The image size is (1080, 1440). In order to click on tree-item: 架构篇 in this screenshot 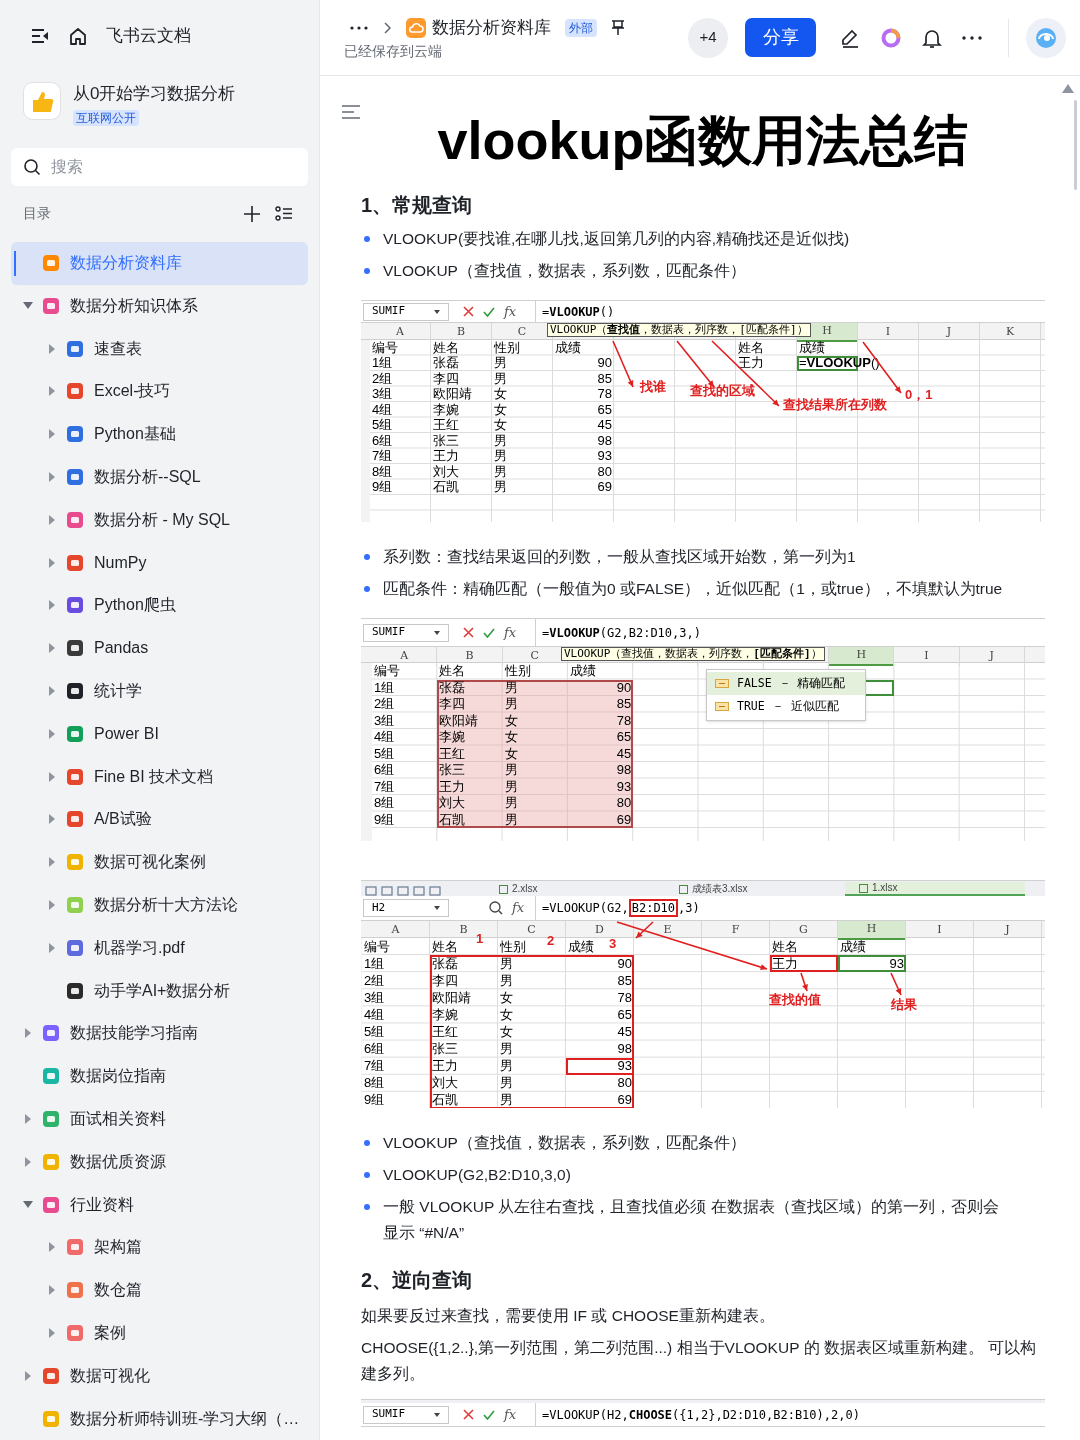, I will do `click(159, 1247)`.